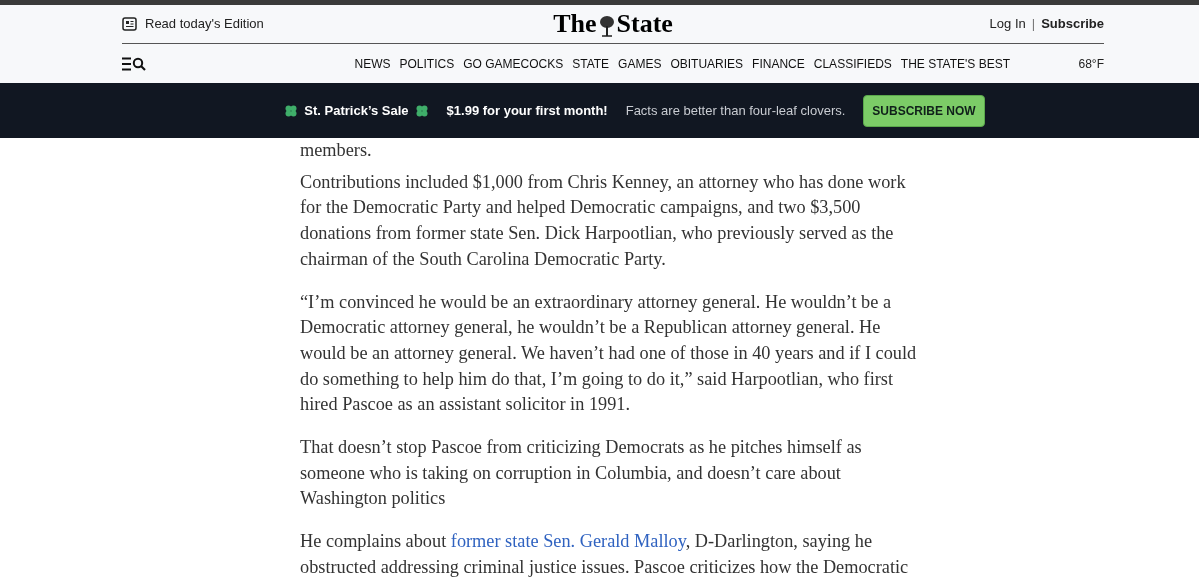 This screenshot has height=581, width=1199. Describe the element at coordinates (955, 63) in the screenshot. I see `nav-link: THE STATE'S BEST` at that location.